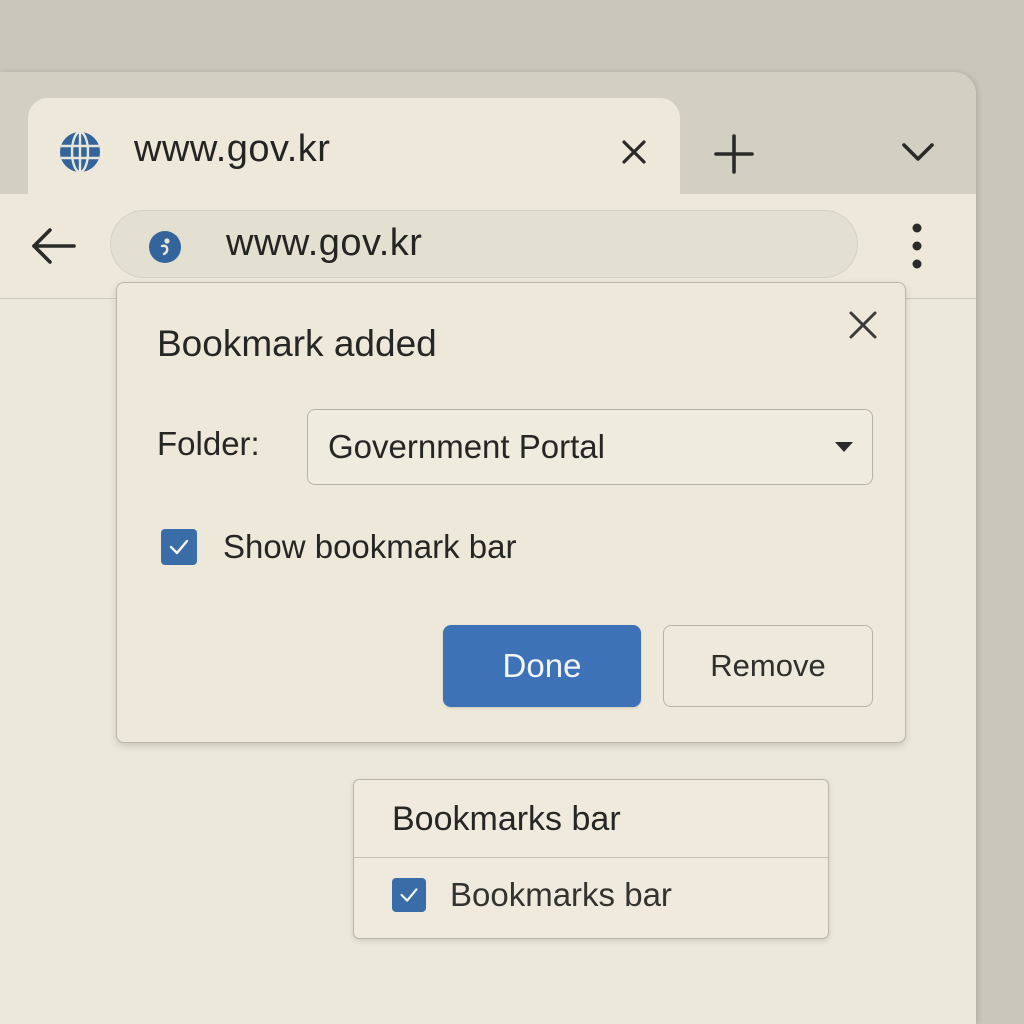 This screenshot has width=1024, height=1024. Describe the element at coordinates (370, 546) in the screenshot. I see `show-bookmark-bar-label: Show bookmark bar` at that location.